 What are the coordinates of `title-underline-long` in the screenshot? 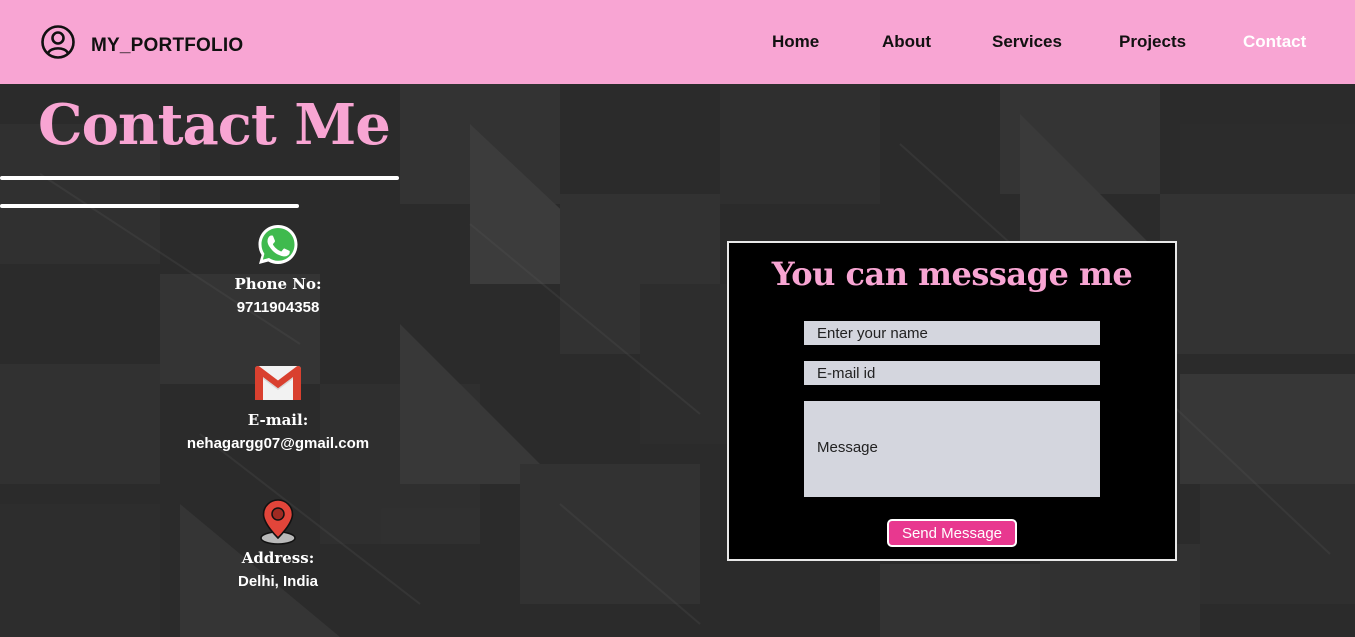 It's located at (199, 178).